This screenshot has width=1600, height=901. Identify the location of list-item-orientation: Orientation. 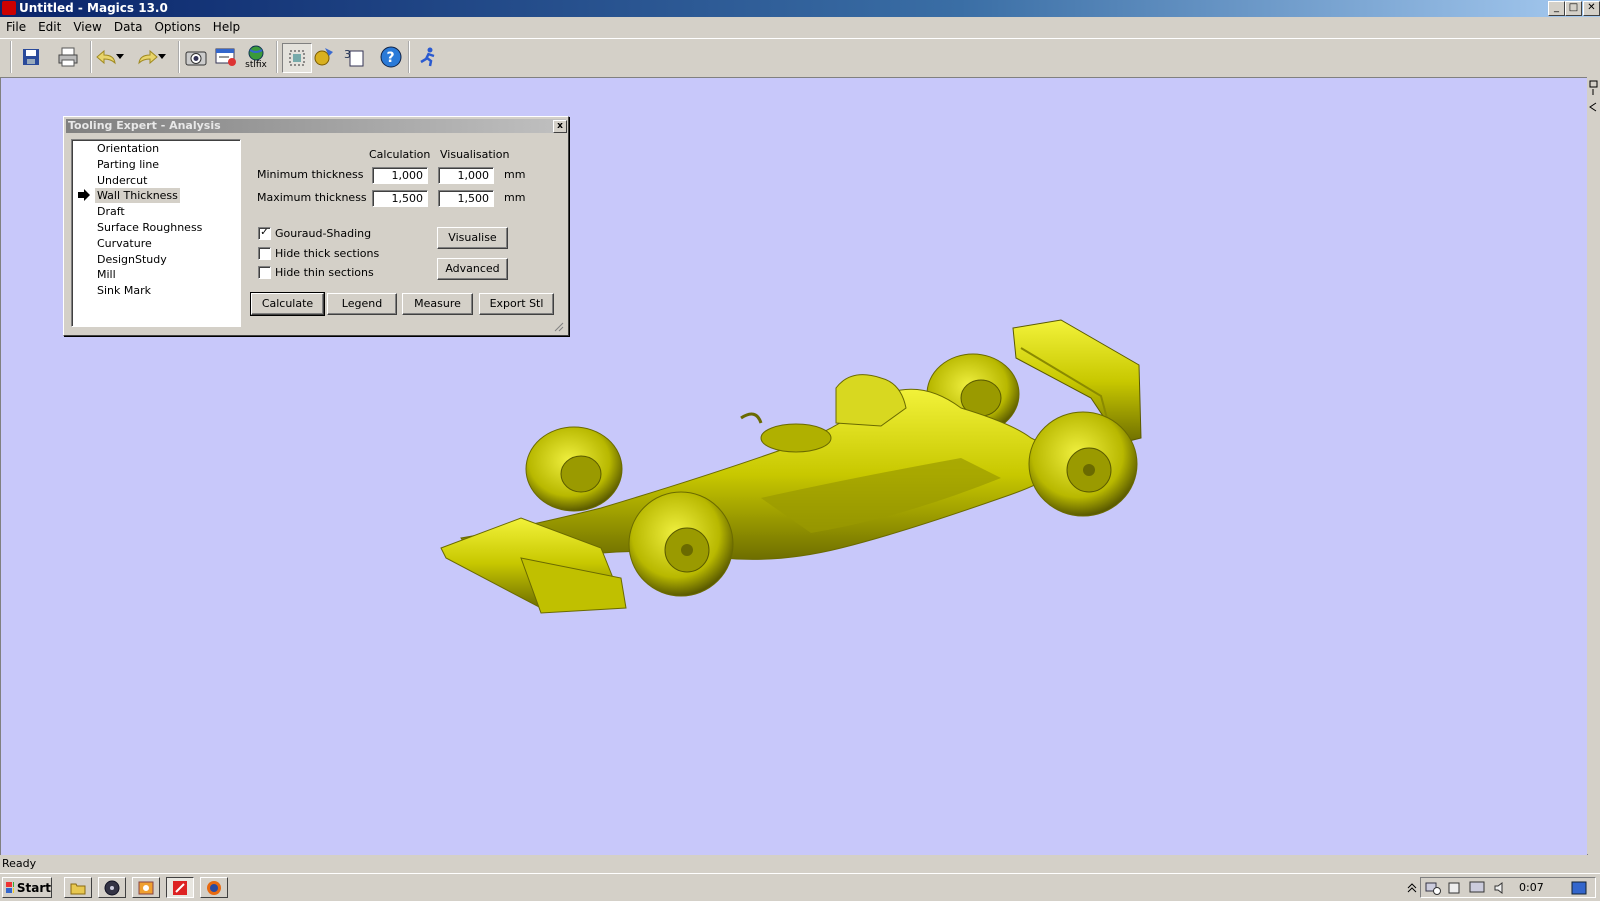
(128, 148).